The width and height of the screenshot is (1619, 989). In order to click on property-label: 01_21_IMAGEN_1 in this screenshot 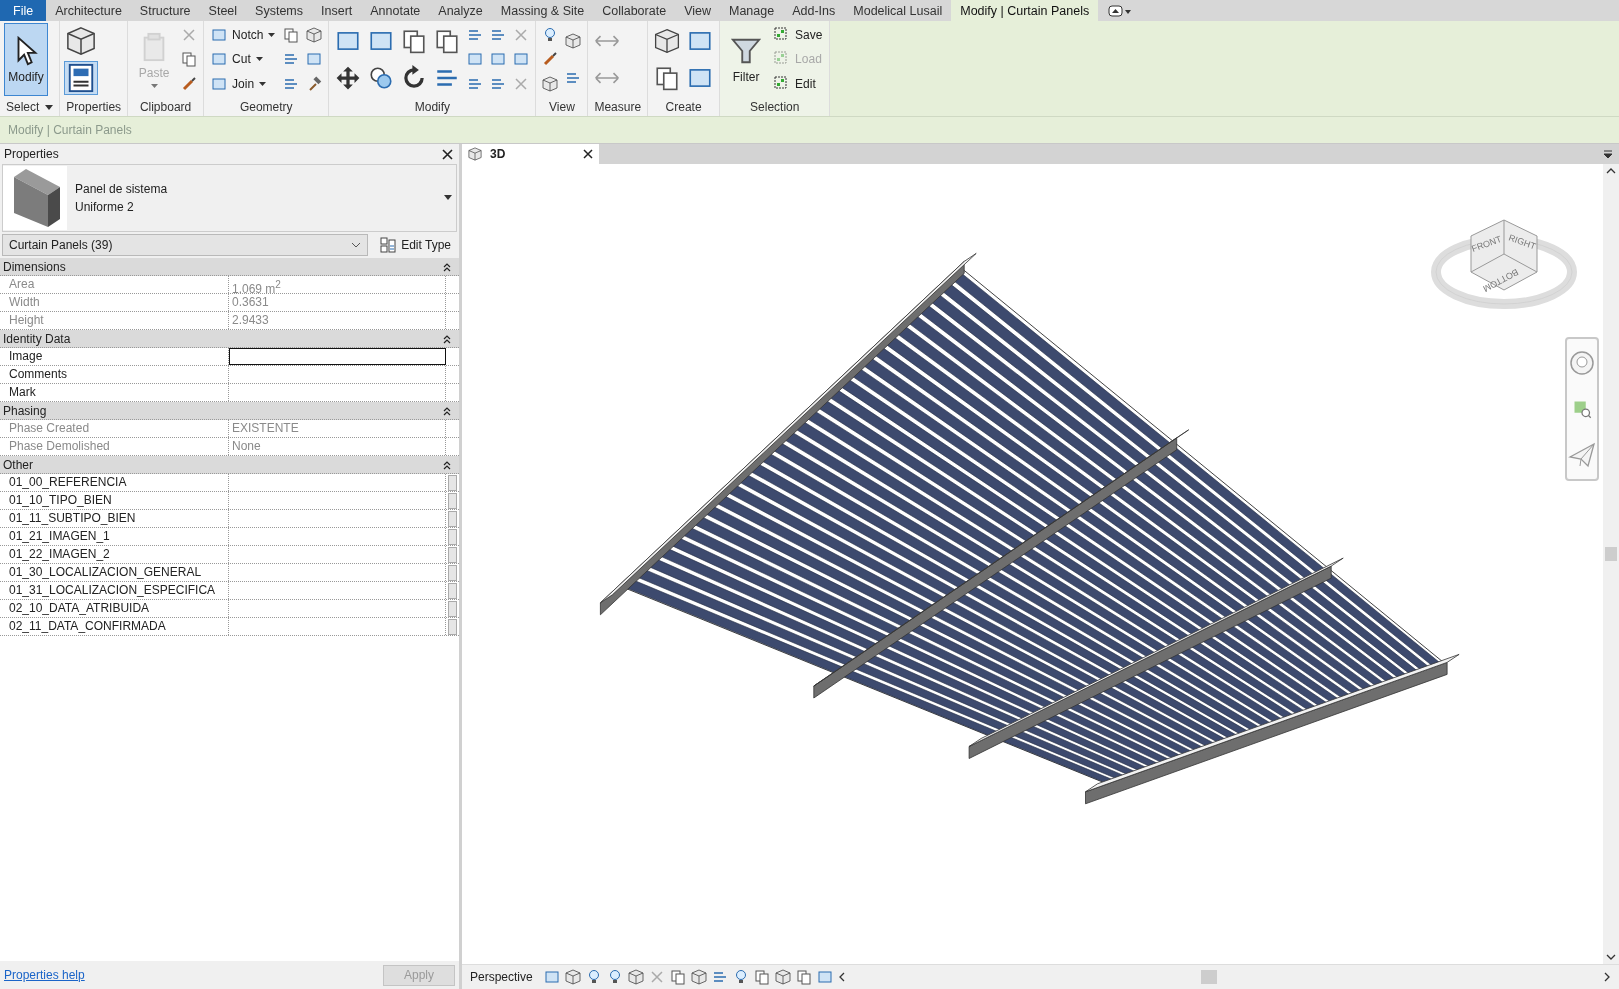, I will do `click(114, 536)`.